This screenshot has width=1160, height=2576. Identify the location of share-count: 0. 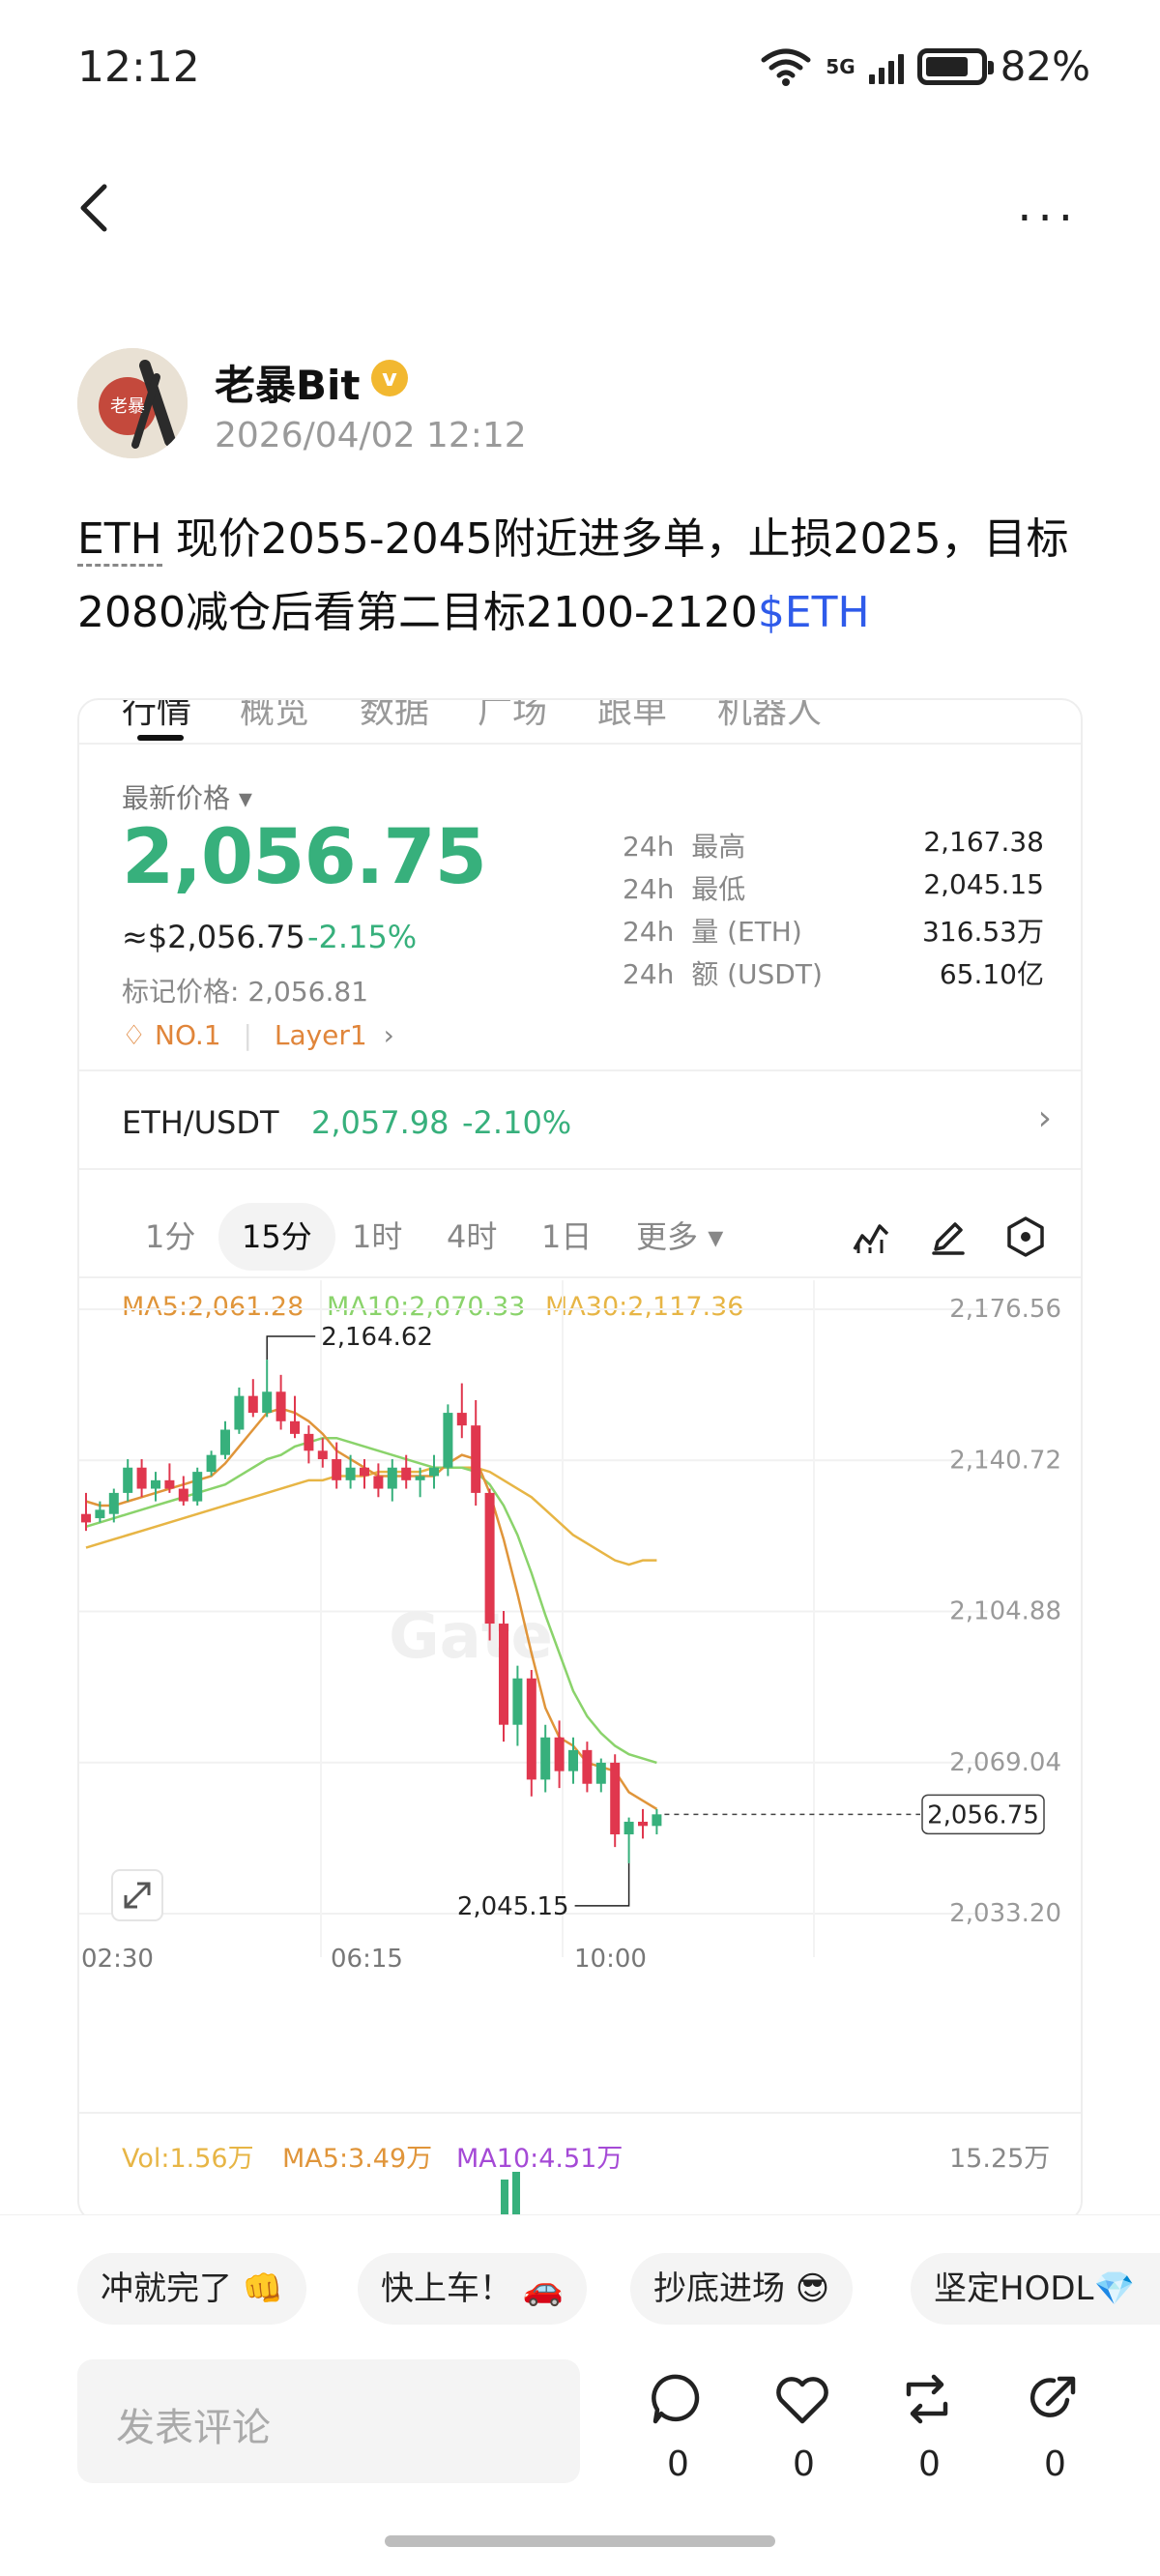
(1055, 2464).